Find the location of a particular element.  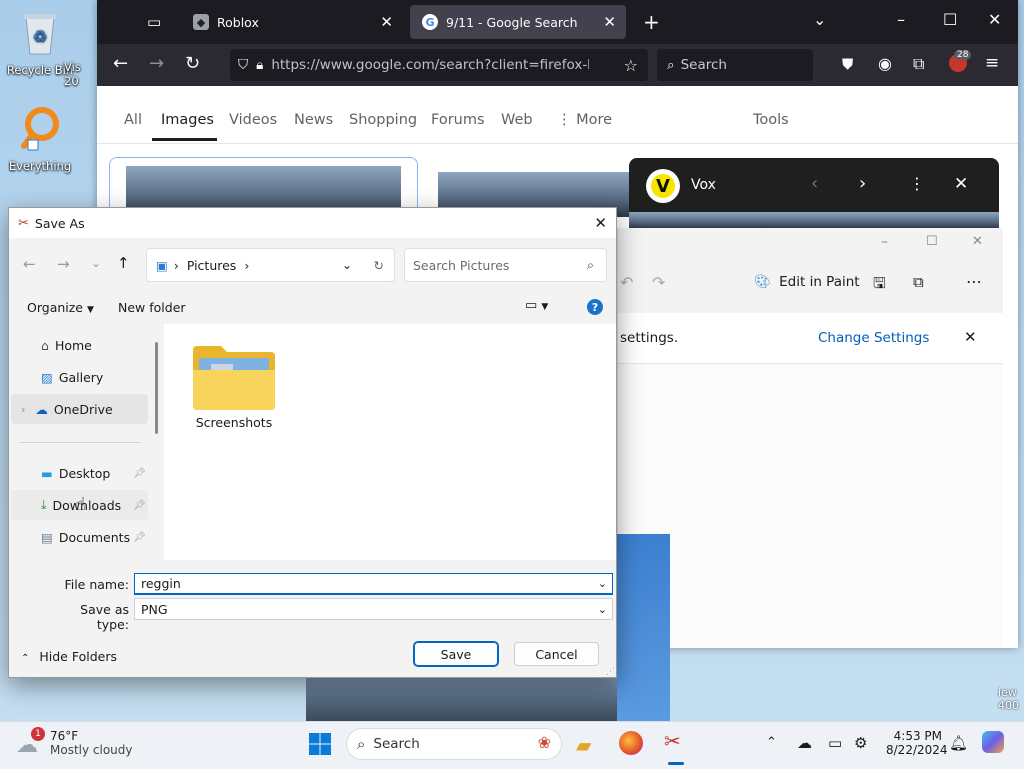

tab-roblox: ◆ Roblox ✕ is located at coordinates (292, 22).